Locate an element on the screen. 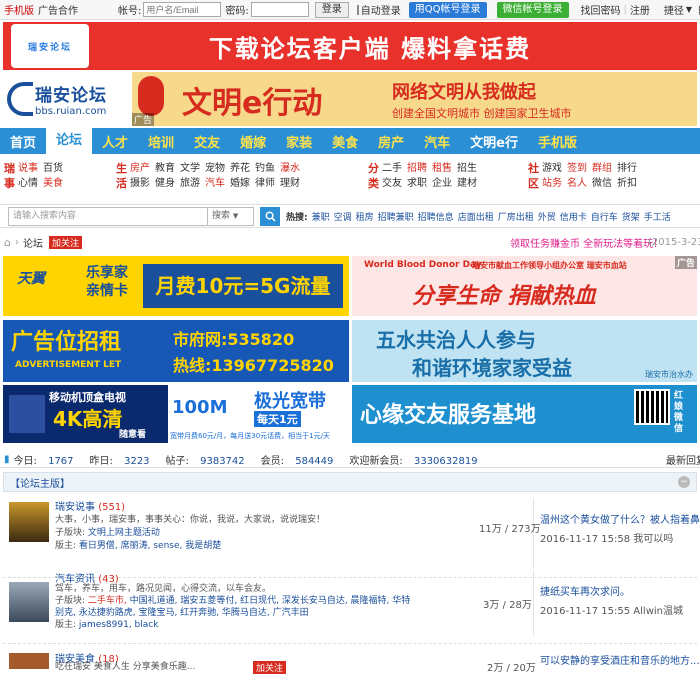 This screenshot has height=674, width=700. ad-coop-link: 广告合作 is located at coordinates (58, 9).